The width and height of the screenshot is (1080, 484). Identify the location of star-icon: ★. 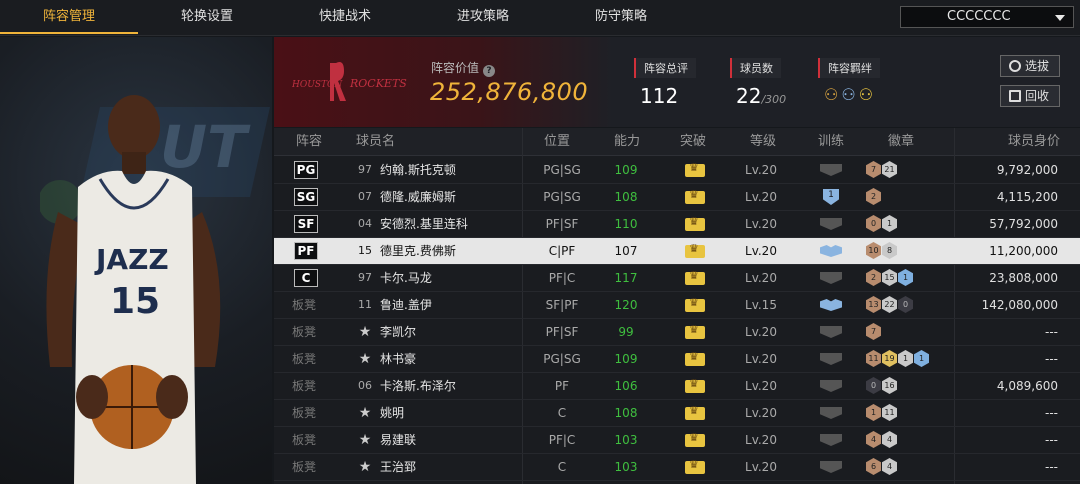
(365, 359).